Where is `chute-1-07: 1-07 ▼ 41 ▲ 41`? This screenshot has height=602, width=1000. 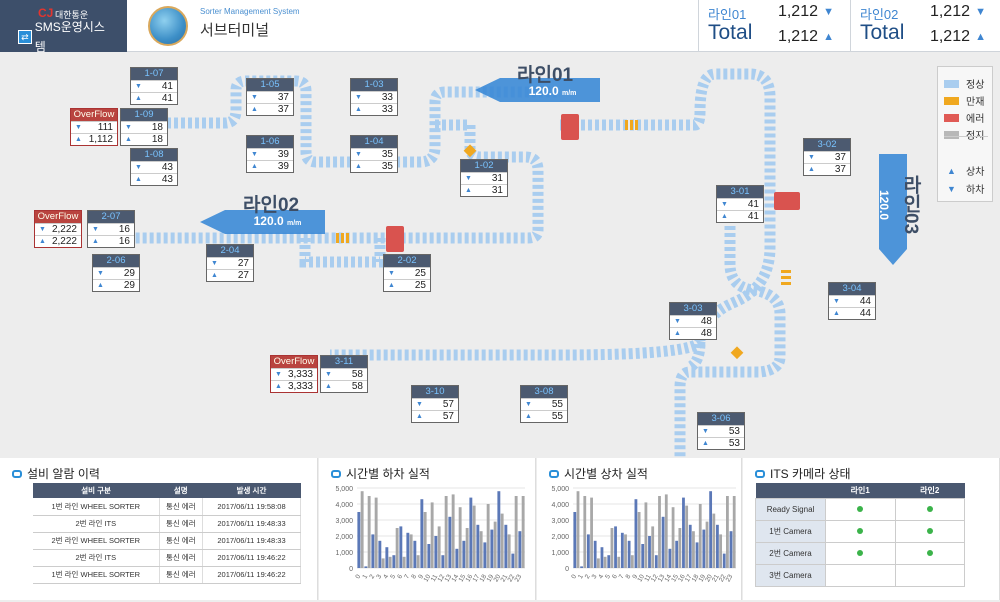
chute-1-07: 1-07 ▼ 41 ▲ 41 is located at coordinates (154, 86).